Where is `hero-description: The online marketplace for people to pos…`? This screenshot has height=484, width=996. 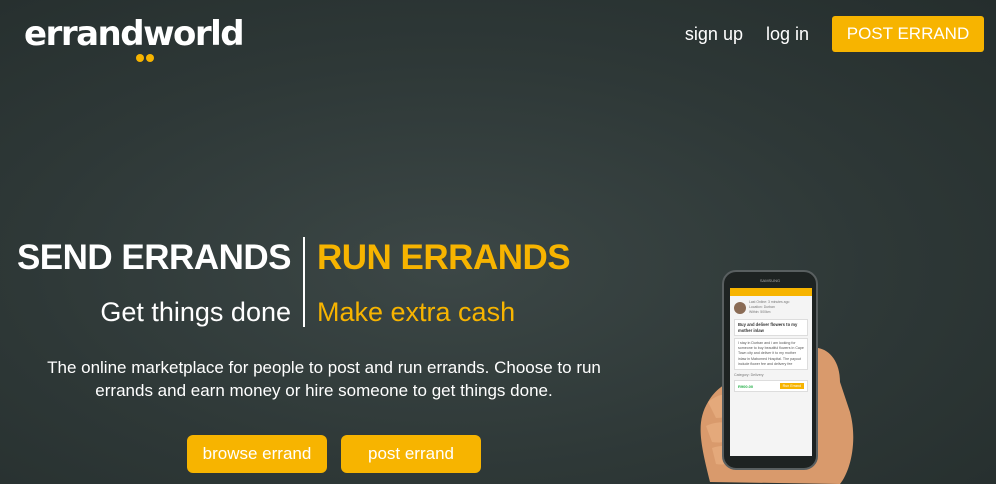 hero-description: The online marketplace for people to pos… is located at coordinates (324, 379).